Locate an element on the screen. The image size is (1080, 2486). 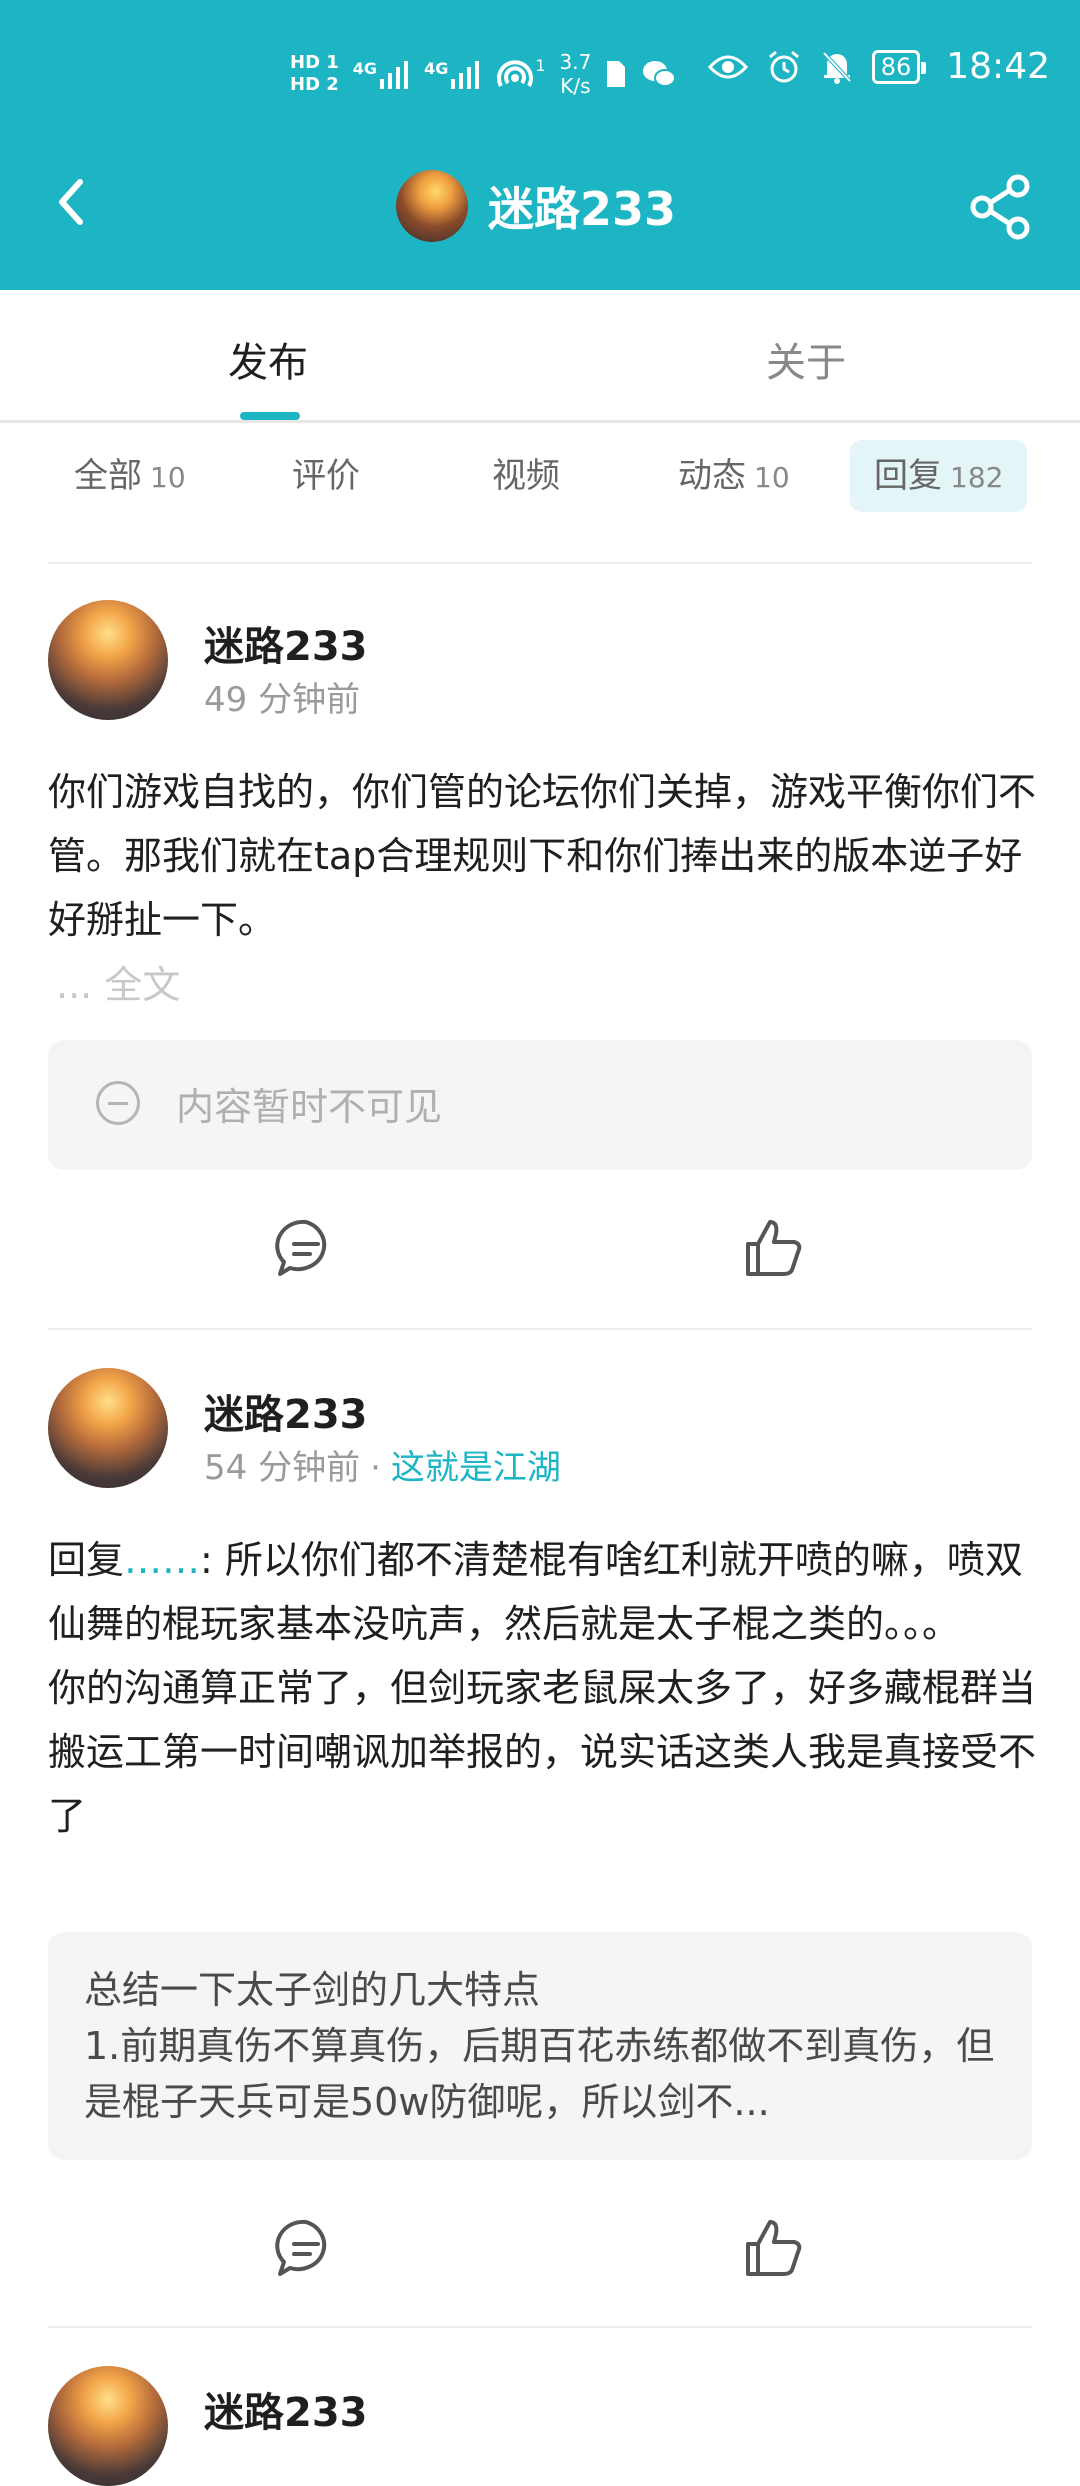
filter-moments-label: 动态 is located at coordinates (712, 476).